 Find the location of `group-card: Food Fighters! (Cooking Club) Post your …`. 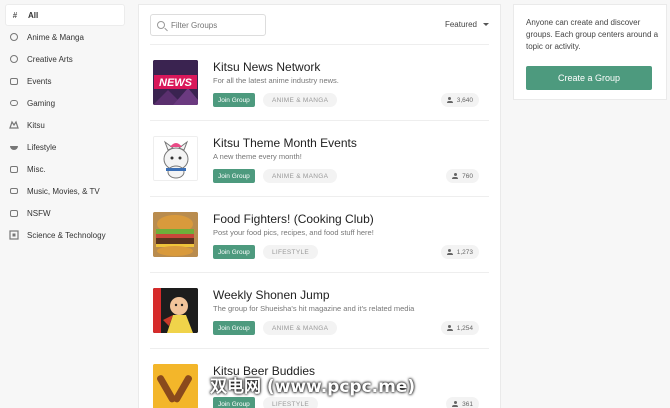

group-card: Food Fighters! (Cooking Club) Post your … is located at coordinates (319, 235).